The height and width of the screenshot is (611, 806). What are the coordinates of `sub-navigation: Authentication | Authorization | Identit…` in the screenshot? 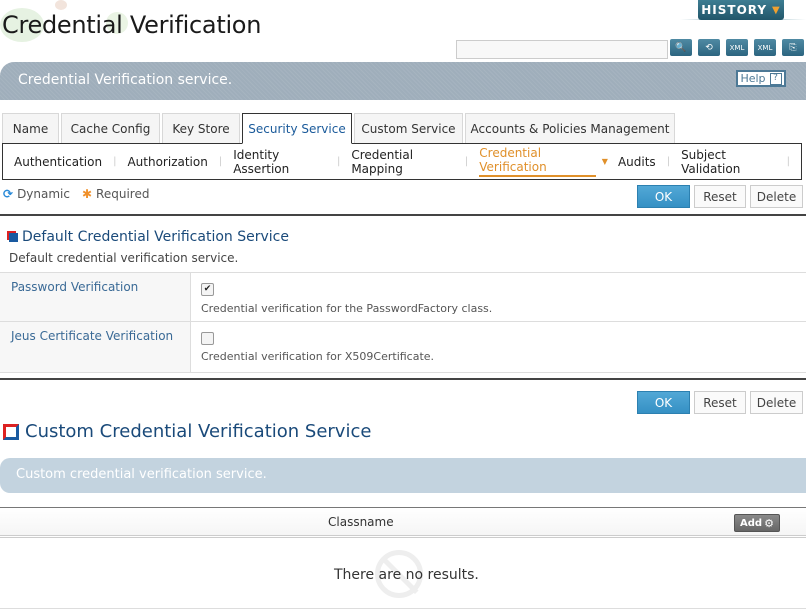 It's located at (402, 161).